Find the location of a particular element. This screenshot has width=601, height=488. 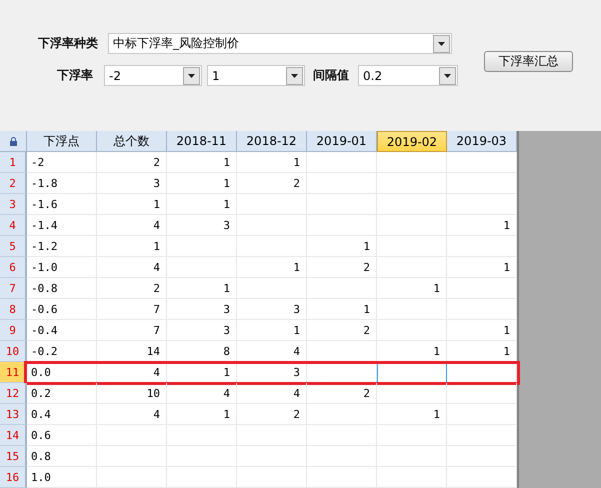

table-cell: 10 is located at coordinates (132, 393).